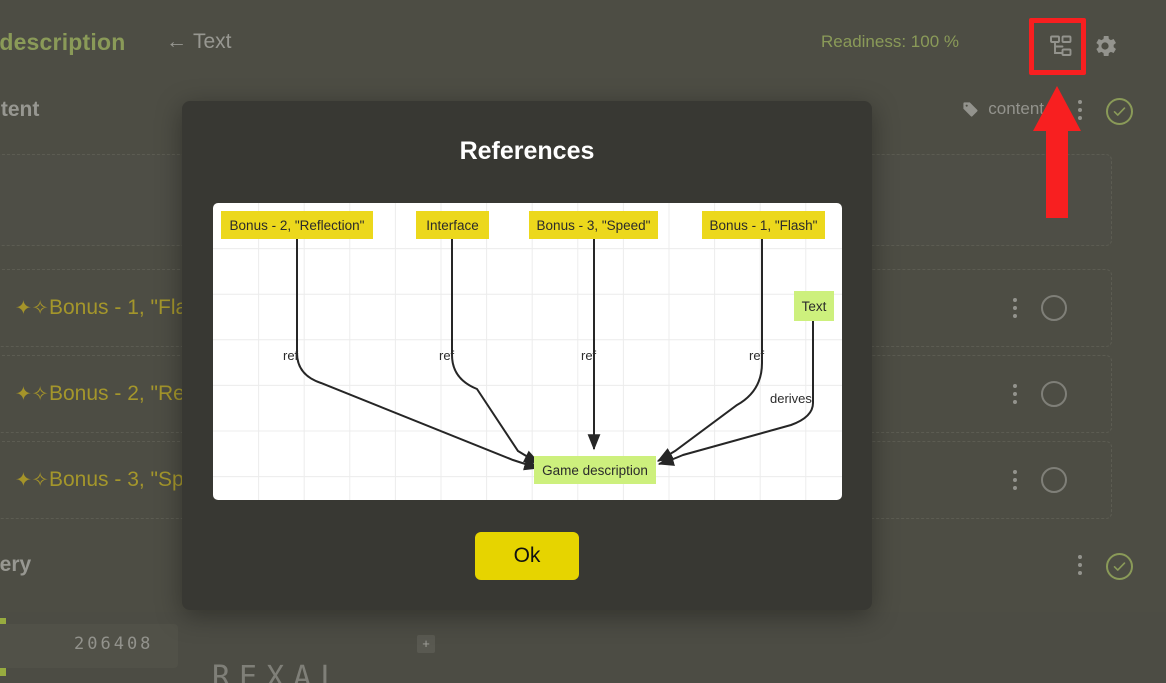 Image resolution: width=1166 pixels, height=683 pixels. Describe the element at coordinates (297, 225) in the screenshot. I see `diagram-node: Bonus - 2, "Reflection"` at that location.